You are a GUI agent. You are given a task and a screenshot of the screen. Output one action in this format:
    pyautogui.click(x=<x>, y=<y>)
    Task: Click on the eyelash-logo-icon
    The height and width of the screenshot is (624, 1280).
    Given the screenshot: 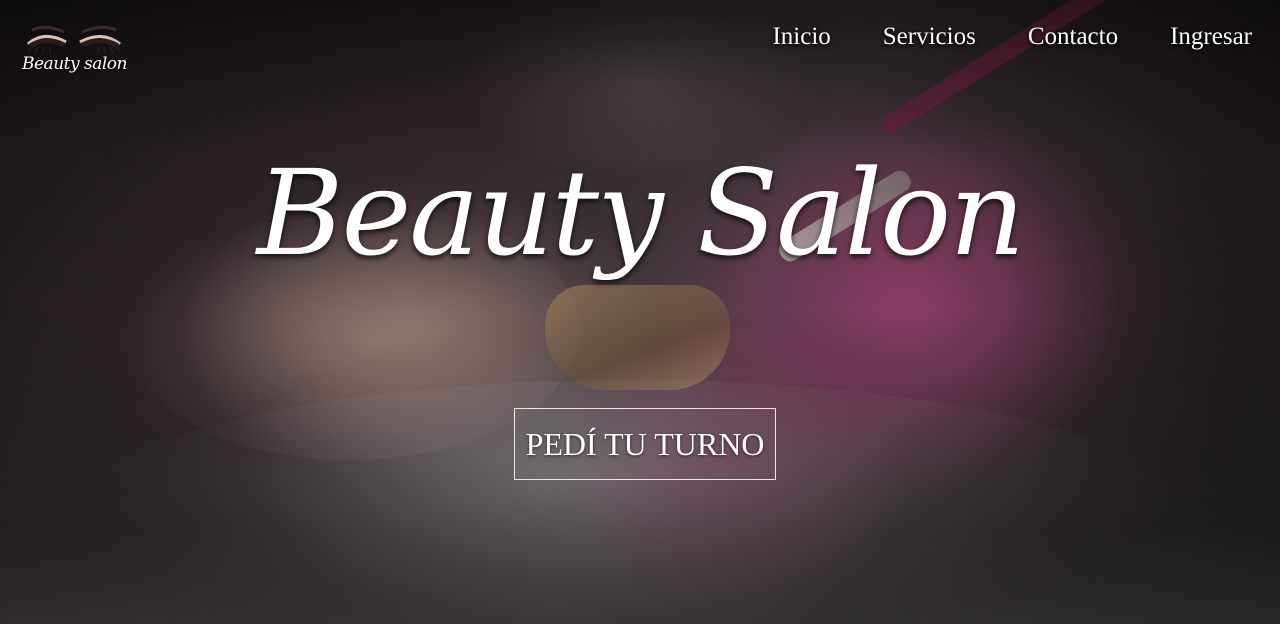 What is the action you would take?
    pyautogui.click(x=74, y=39)
    